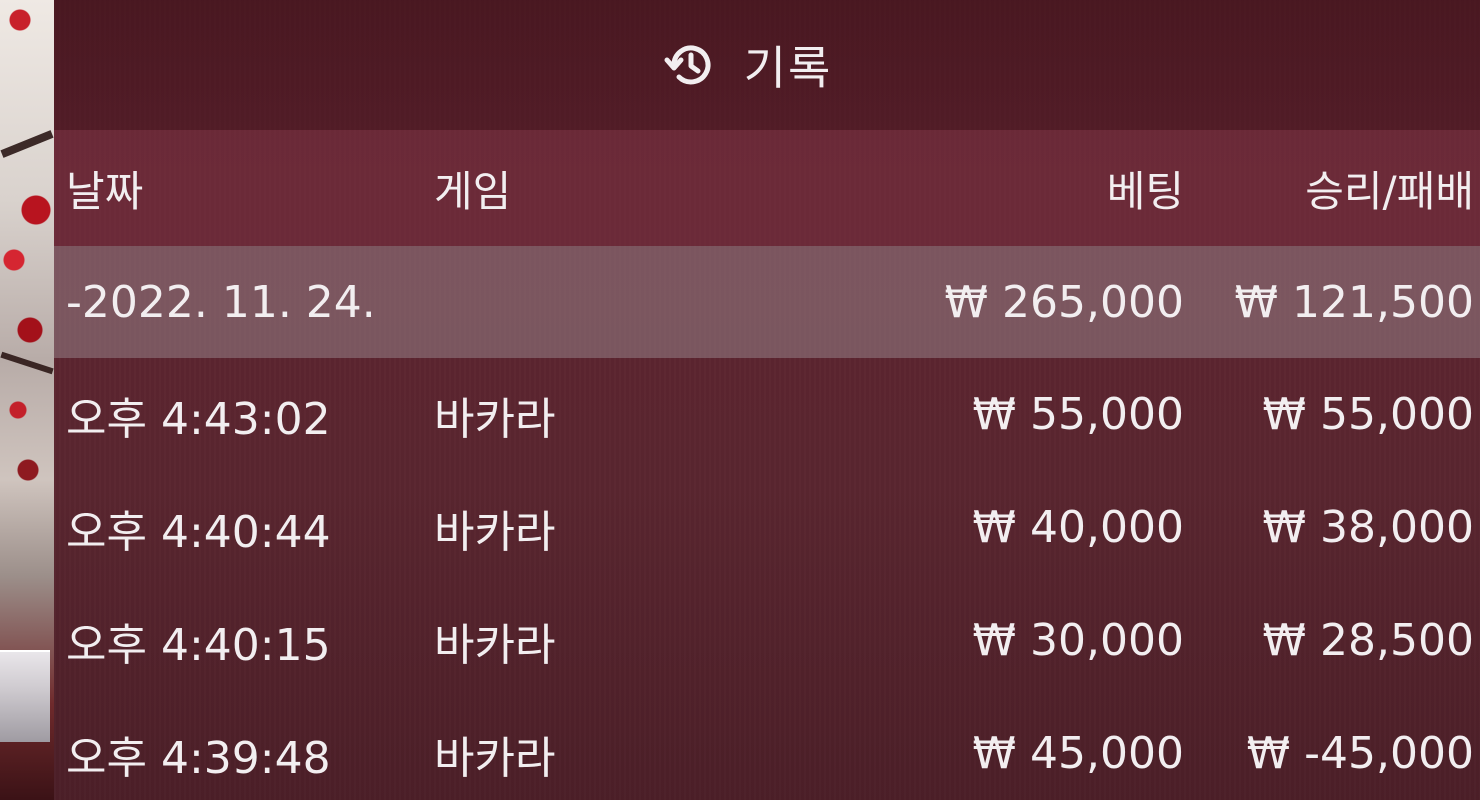  I want to click on background-artwork, so click(27, 400).